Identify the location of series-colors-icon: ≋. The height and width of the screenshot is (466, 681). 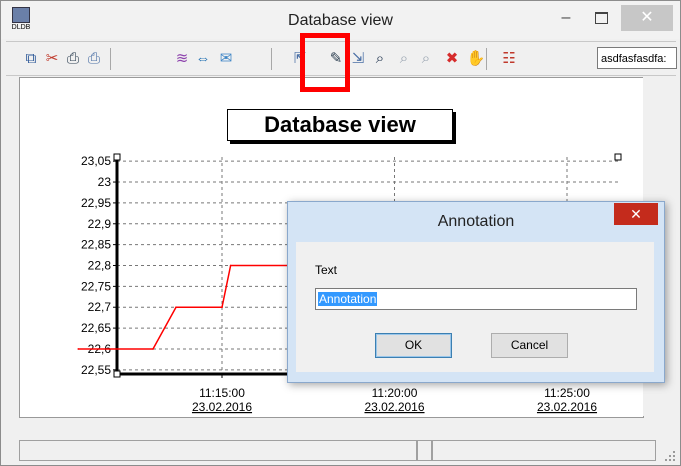
(182, 59).